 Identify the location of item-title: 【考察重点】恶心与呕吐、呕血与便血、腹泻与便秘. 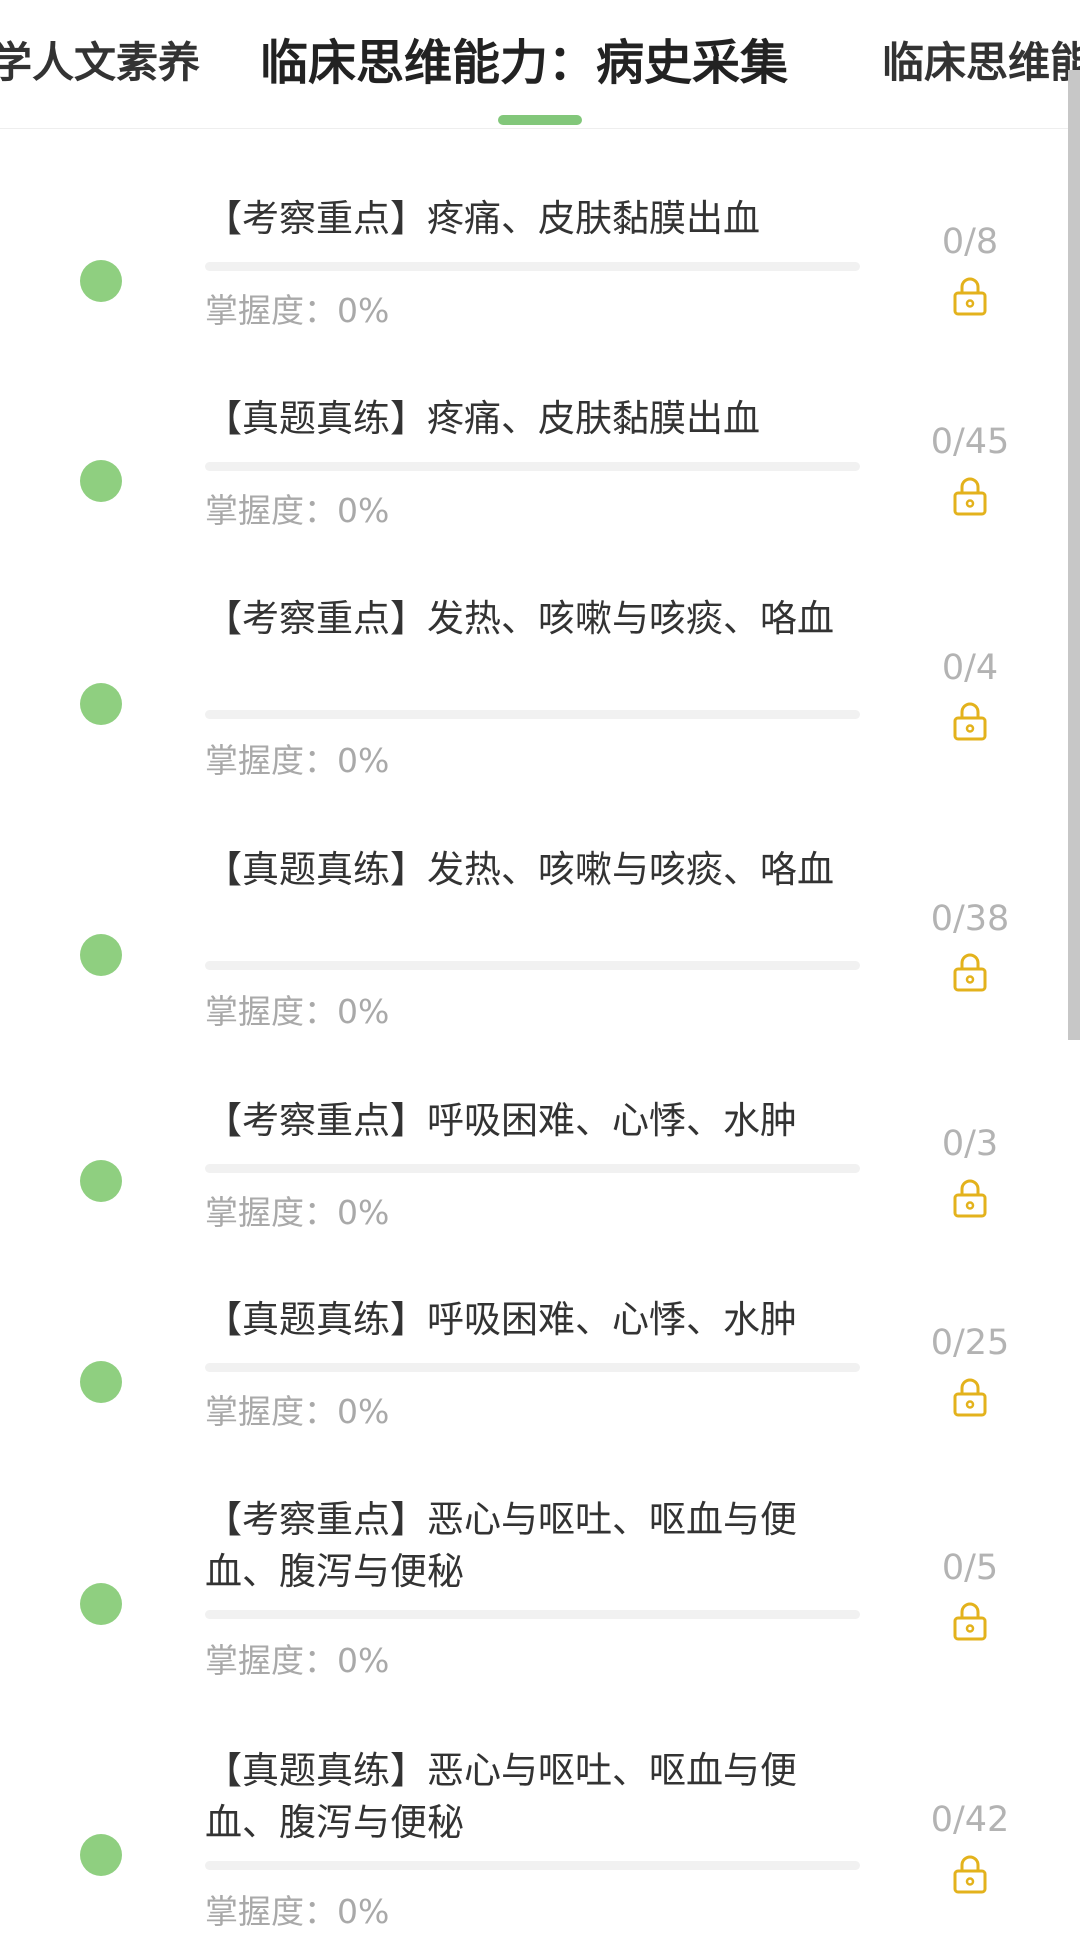
(501, 1545).